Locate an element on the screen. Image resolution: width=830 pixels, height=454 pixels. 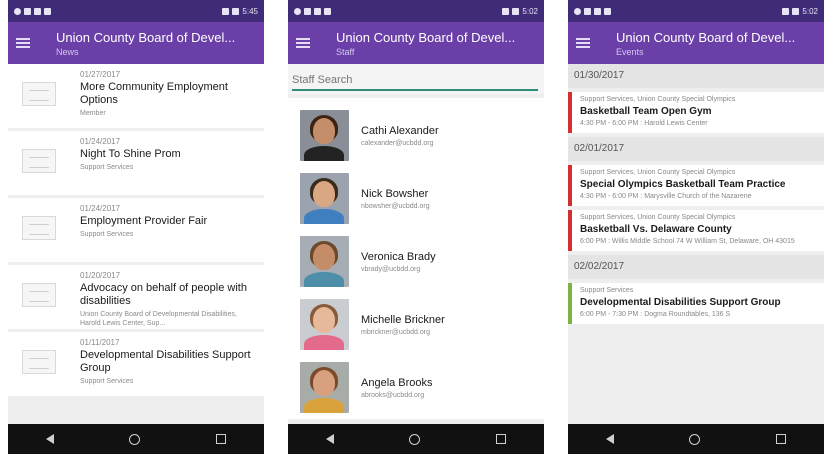
staff-row: Angela Brooks abrooks@ucbdd.org is located at coordinates (416, 387).